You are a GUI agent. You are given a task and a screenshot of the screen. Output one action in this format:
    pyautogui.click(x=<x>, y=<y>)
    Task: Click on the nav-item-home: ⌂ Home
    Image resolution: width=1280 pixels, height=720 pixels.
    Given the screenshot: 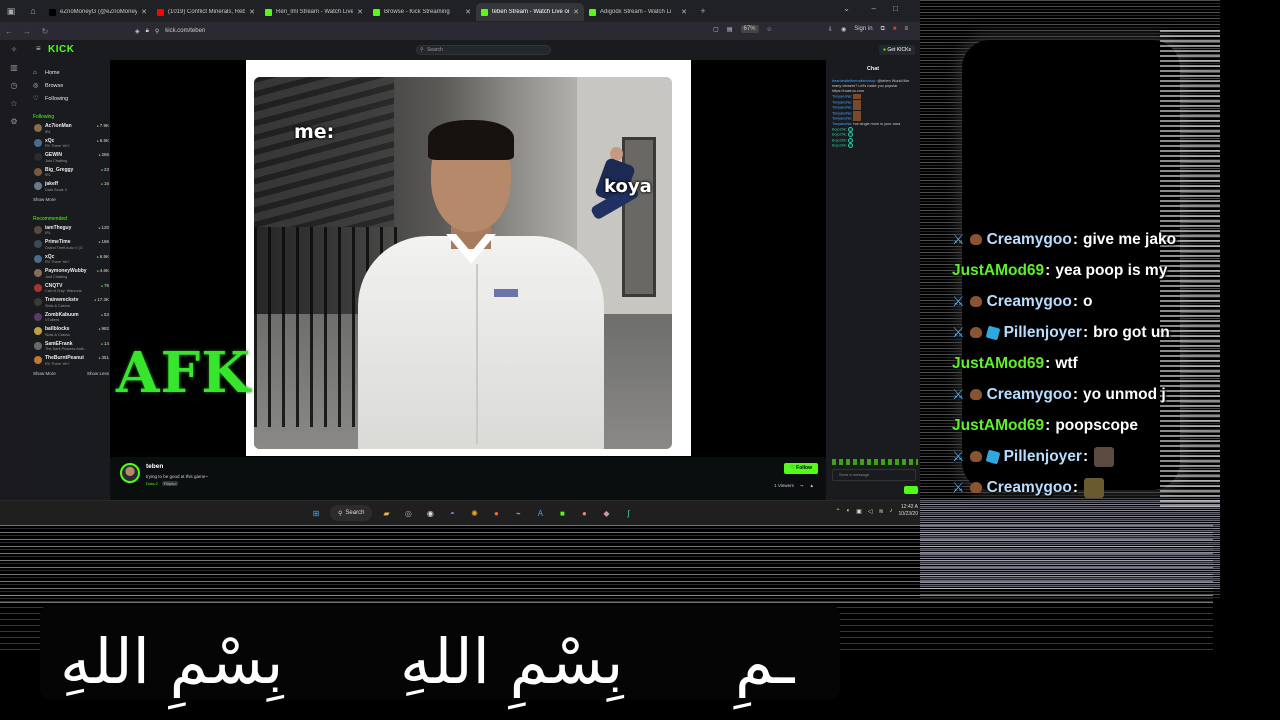 What is the action you would take?
    pyautogui.click(x=71, y=72)
    